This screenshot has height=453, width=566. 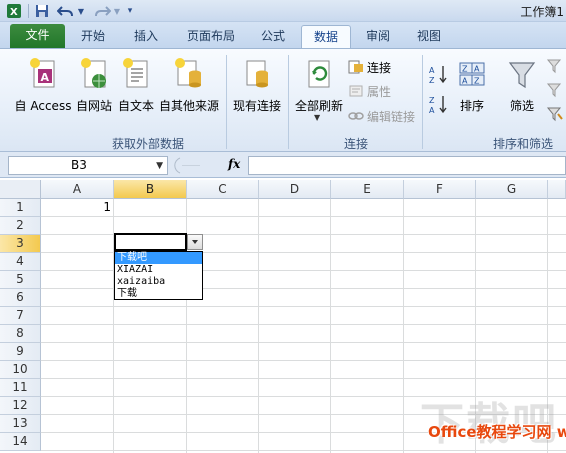 What do you see at coordinates (14, 11) in the screenshot?
I see `excel-app-icon: X` at bounding box center [14, 11].